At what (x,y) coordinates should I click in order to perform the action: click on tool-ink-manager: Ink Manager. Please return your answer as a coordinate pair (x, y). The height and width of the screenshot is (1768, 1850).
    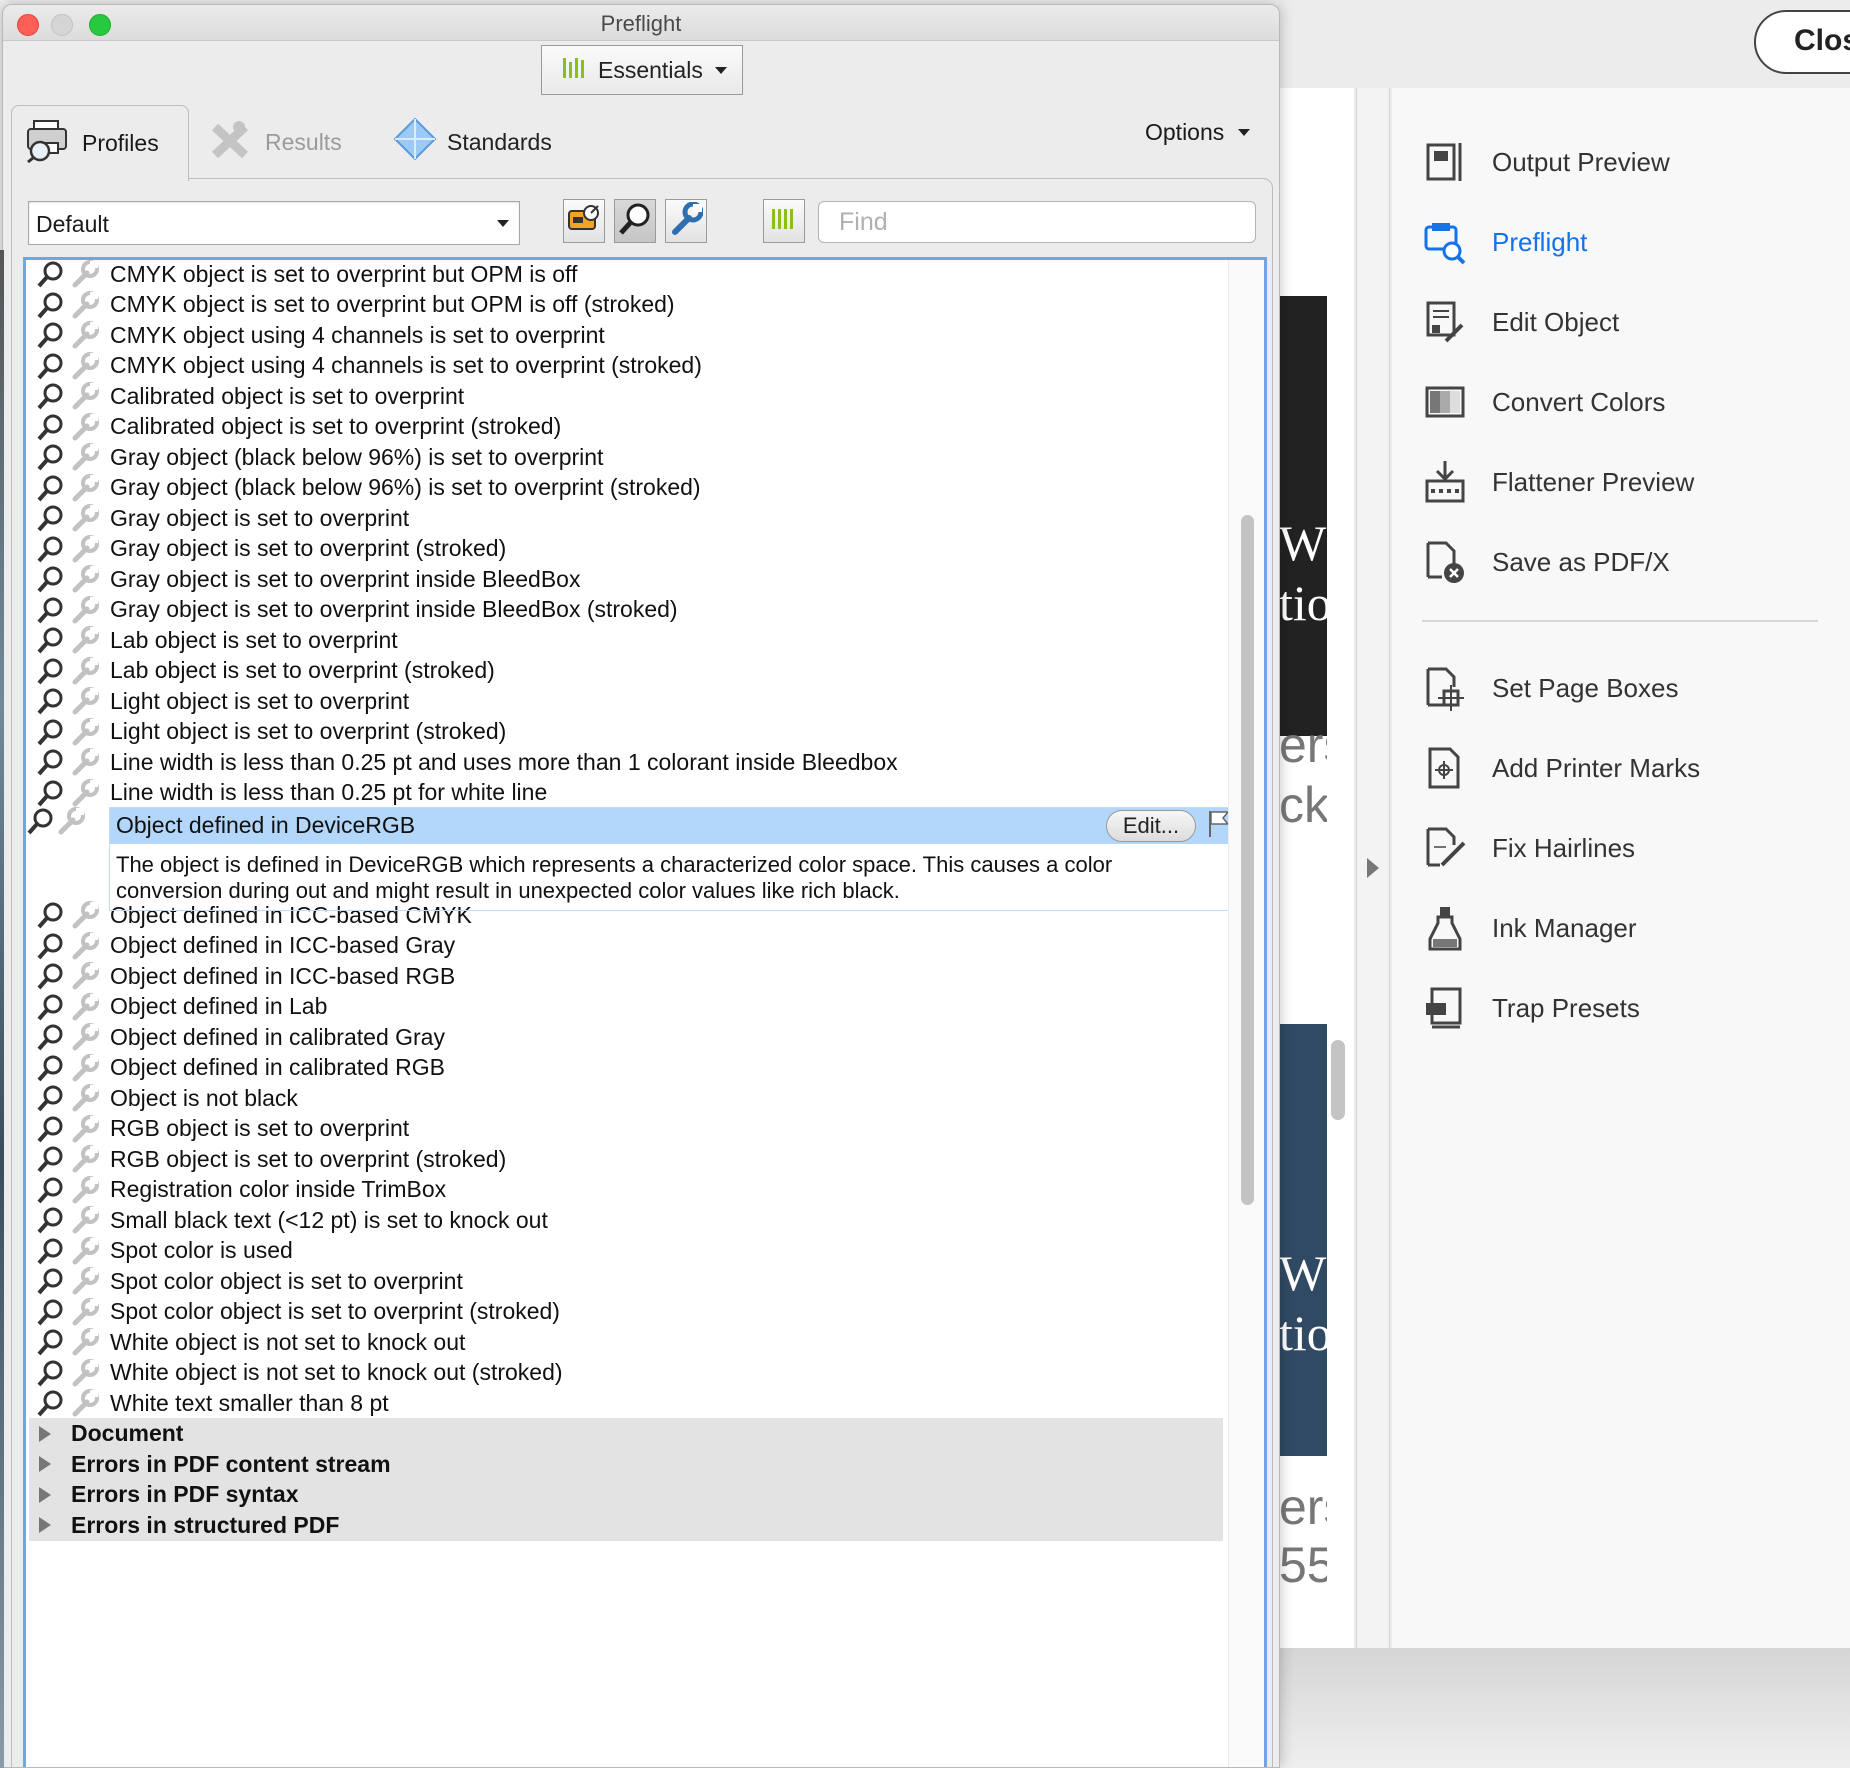
    Looking at the image, I should click on (1632, 928).